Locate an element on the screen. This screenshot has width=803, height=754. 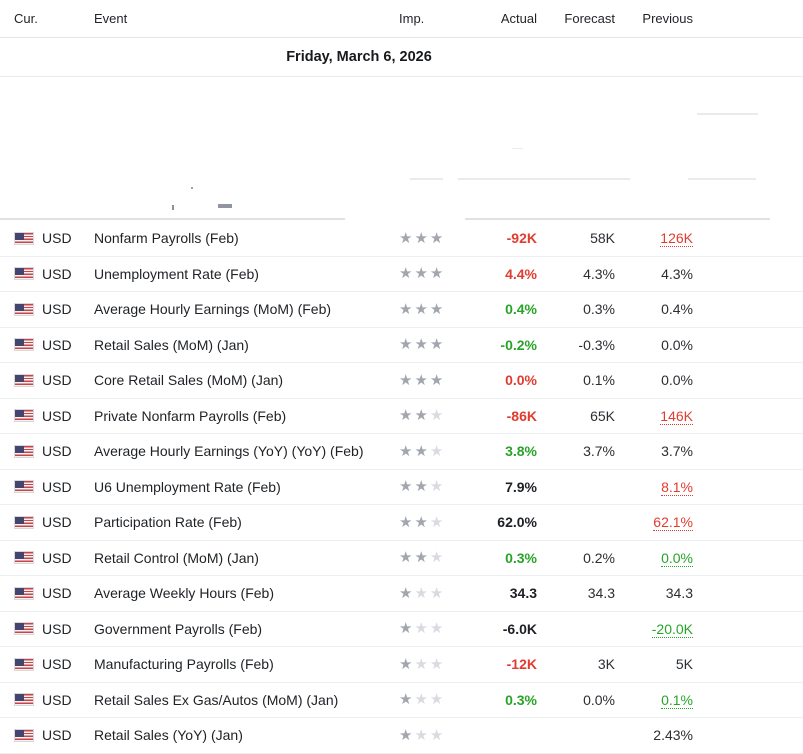
forecast-value: 58K is located at coordinates (576, 238).